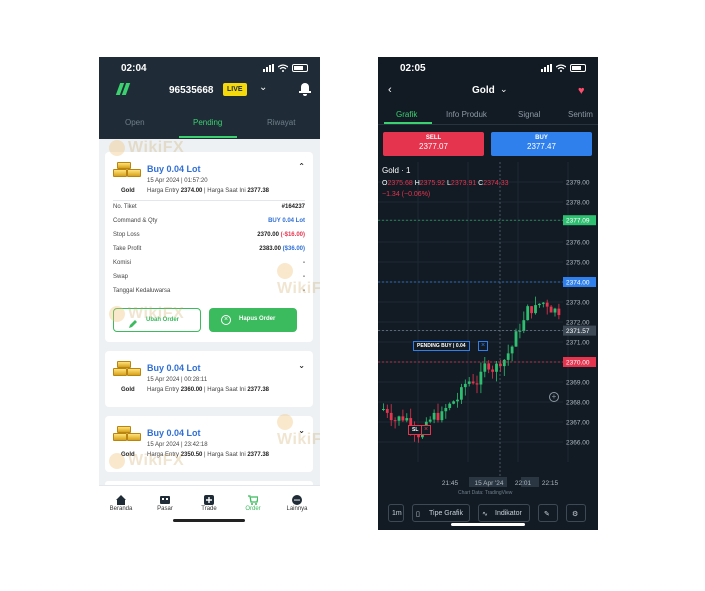 The width and height of the screenshot is (705, 591). Describe the element at coordinates (578, 263) in the screenshot. I see `price-axis-label: 2375.00` at that location.